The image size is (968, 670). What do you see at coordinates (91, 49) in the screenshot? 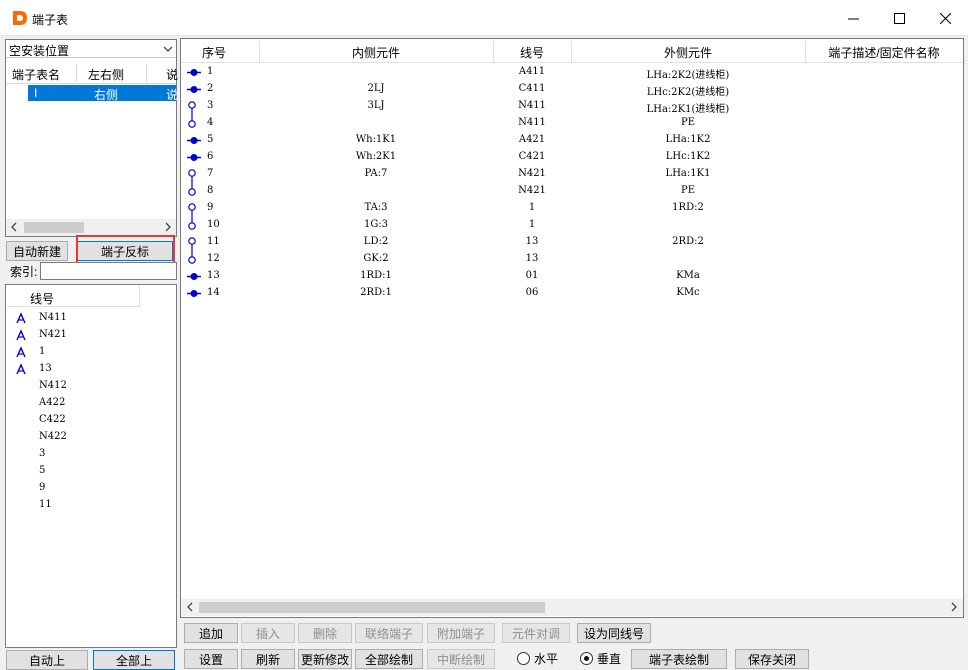
I see `location-combo: 空安装位置` at bounding box center [91, 49].